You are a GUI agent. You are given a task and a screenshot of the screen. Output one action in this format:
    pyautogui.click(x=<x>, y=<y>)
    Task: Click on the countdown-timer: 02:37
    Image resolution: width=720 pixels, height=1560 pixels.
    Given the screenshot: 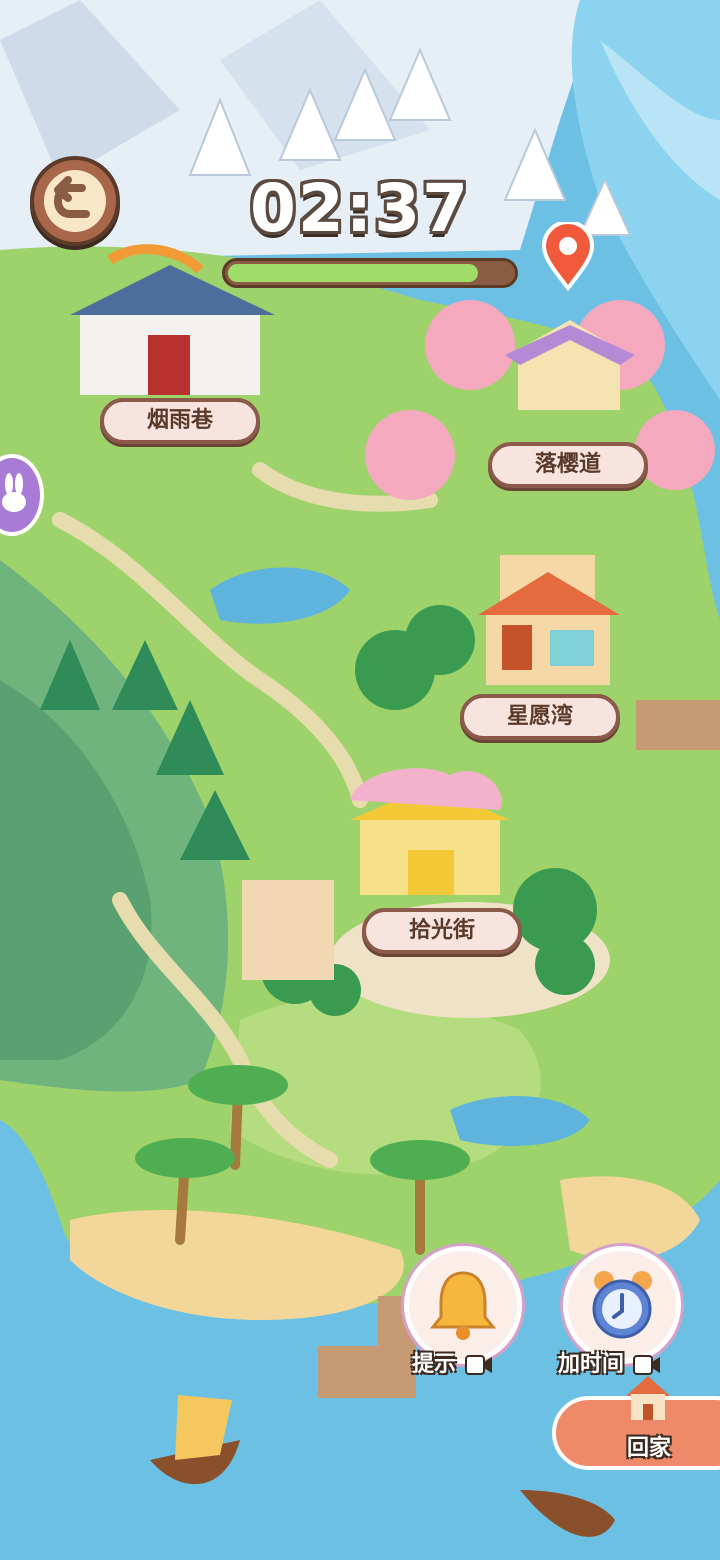 What is the action you would take?
    pyautogui.click(x=360, y=208)
    